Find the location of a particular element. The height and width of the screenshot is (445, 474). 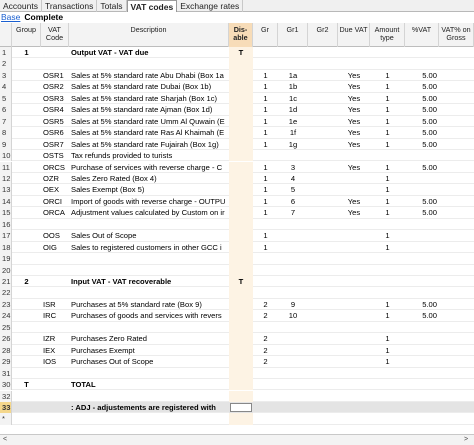

cell-gr1: 7 is located at coordinates (293, 212).